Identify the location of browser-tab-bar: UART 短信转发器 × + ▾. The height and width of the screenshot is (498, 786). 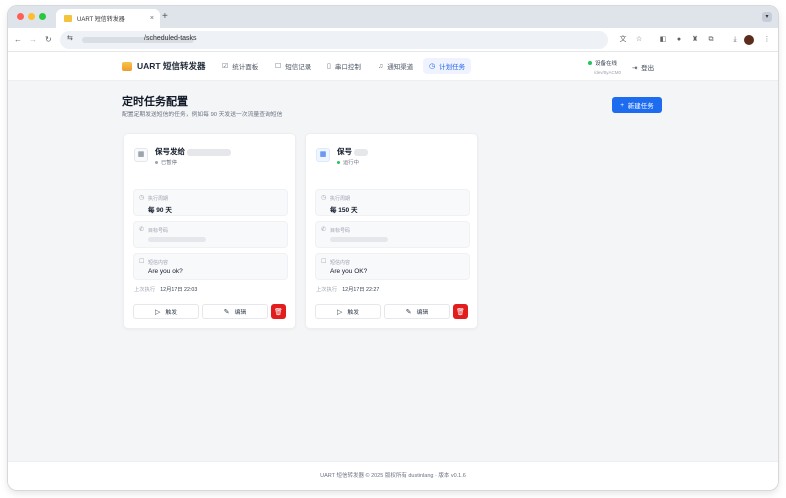
(393, 17).